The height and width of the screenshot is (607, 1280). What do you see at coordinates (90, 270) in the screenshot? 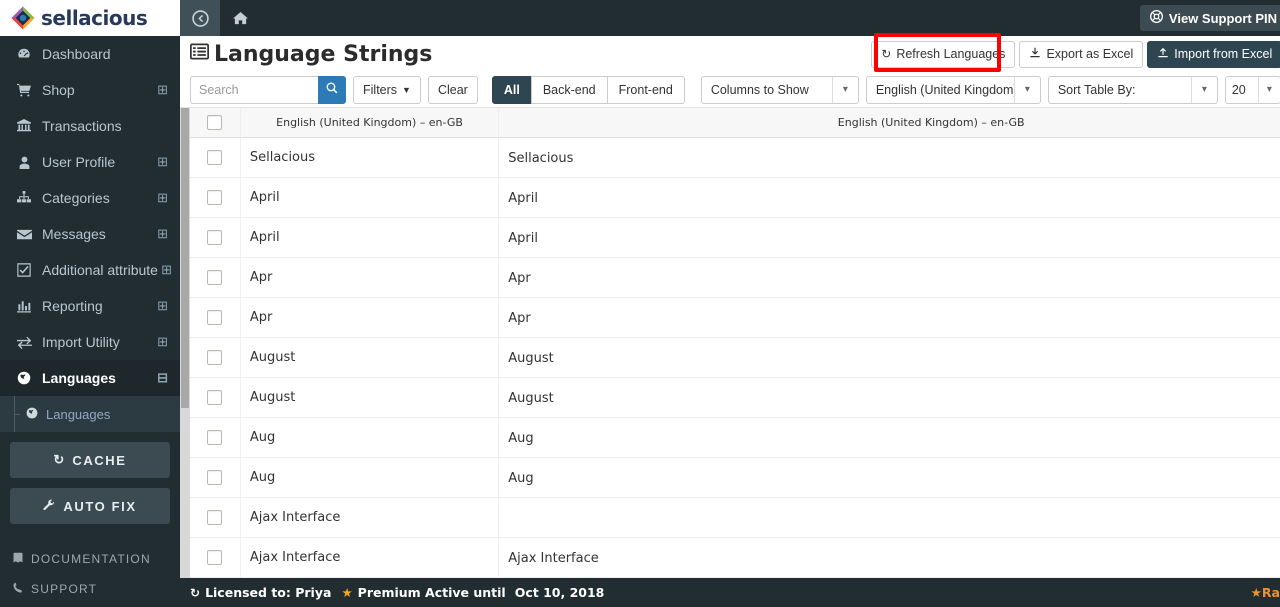
I see `sidebar-item-additional-attribute: Additional attribute ⊞` at bounding box center [90, 270].